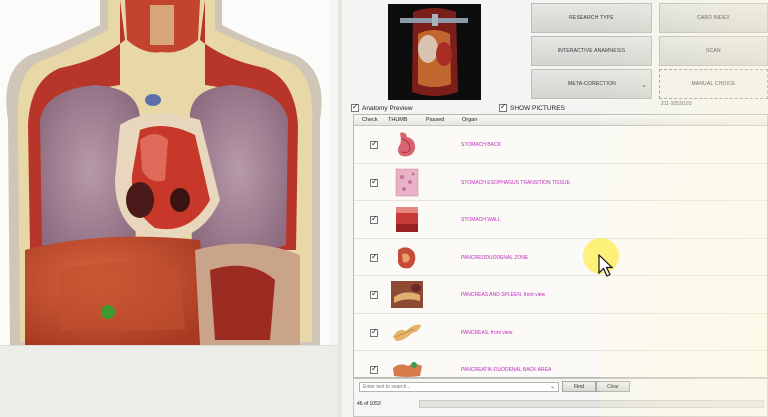  What do you see at coordinates (407, 369) in the screenshot?
I see `pancreas-back-icon` at bounding box center [407, 369].